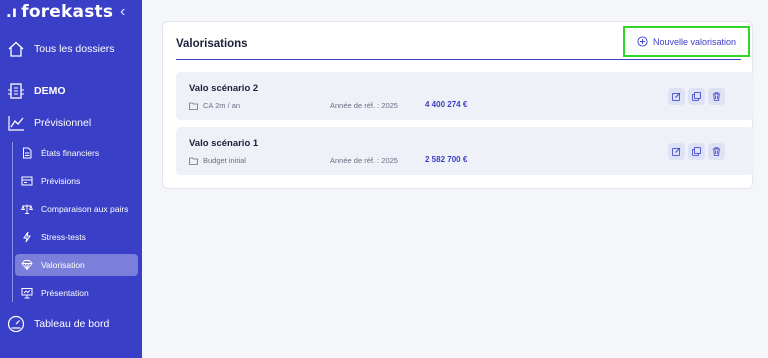 This screenshot has width=768, height=358. I want to click on nav-previsionnel: Prévisionnel, so click(49, 123).